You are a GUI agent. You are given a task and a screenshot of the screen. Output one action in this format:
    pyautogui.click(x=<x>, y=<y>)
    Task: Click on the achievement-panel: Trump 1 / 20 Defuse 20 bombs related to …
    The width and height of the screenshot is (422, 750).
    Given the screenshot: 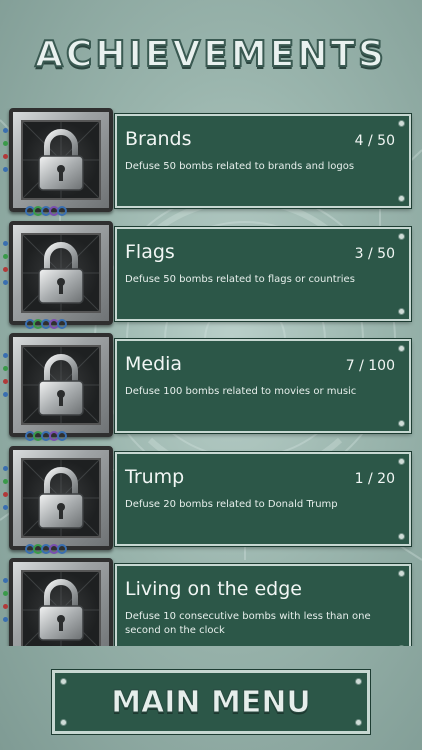 What is the action you would take?
    pyautogui.click(x=263, y=498)
    